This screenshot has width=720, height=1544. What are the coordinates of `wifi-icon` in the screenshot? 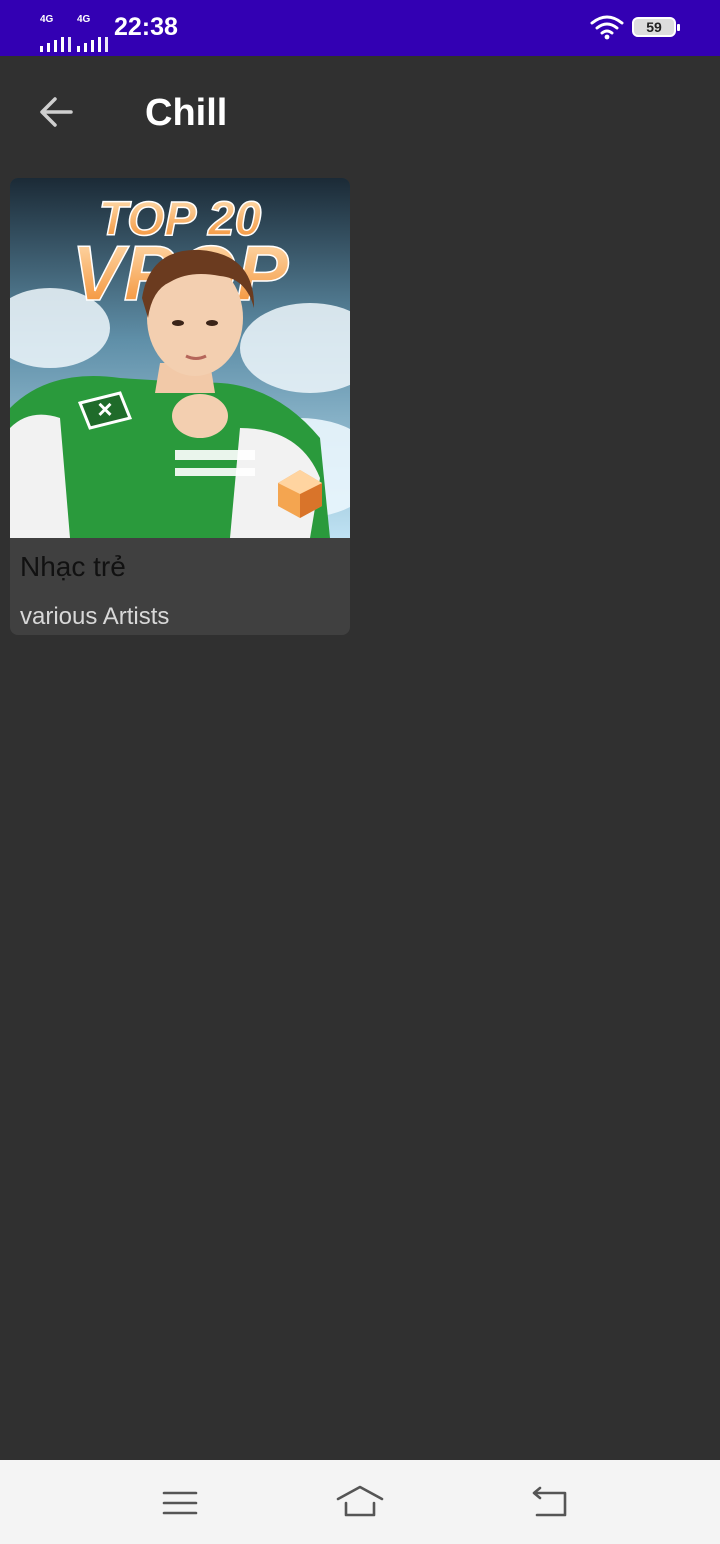 It's located at (607, 29).